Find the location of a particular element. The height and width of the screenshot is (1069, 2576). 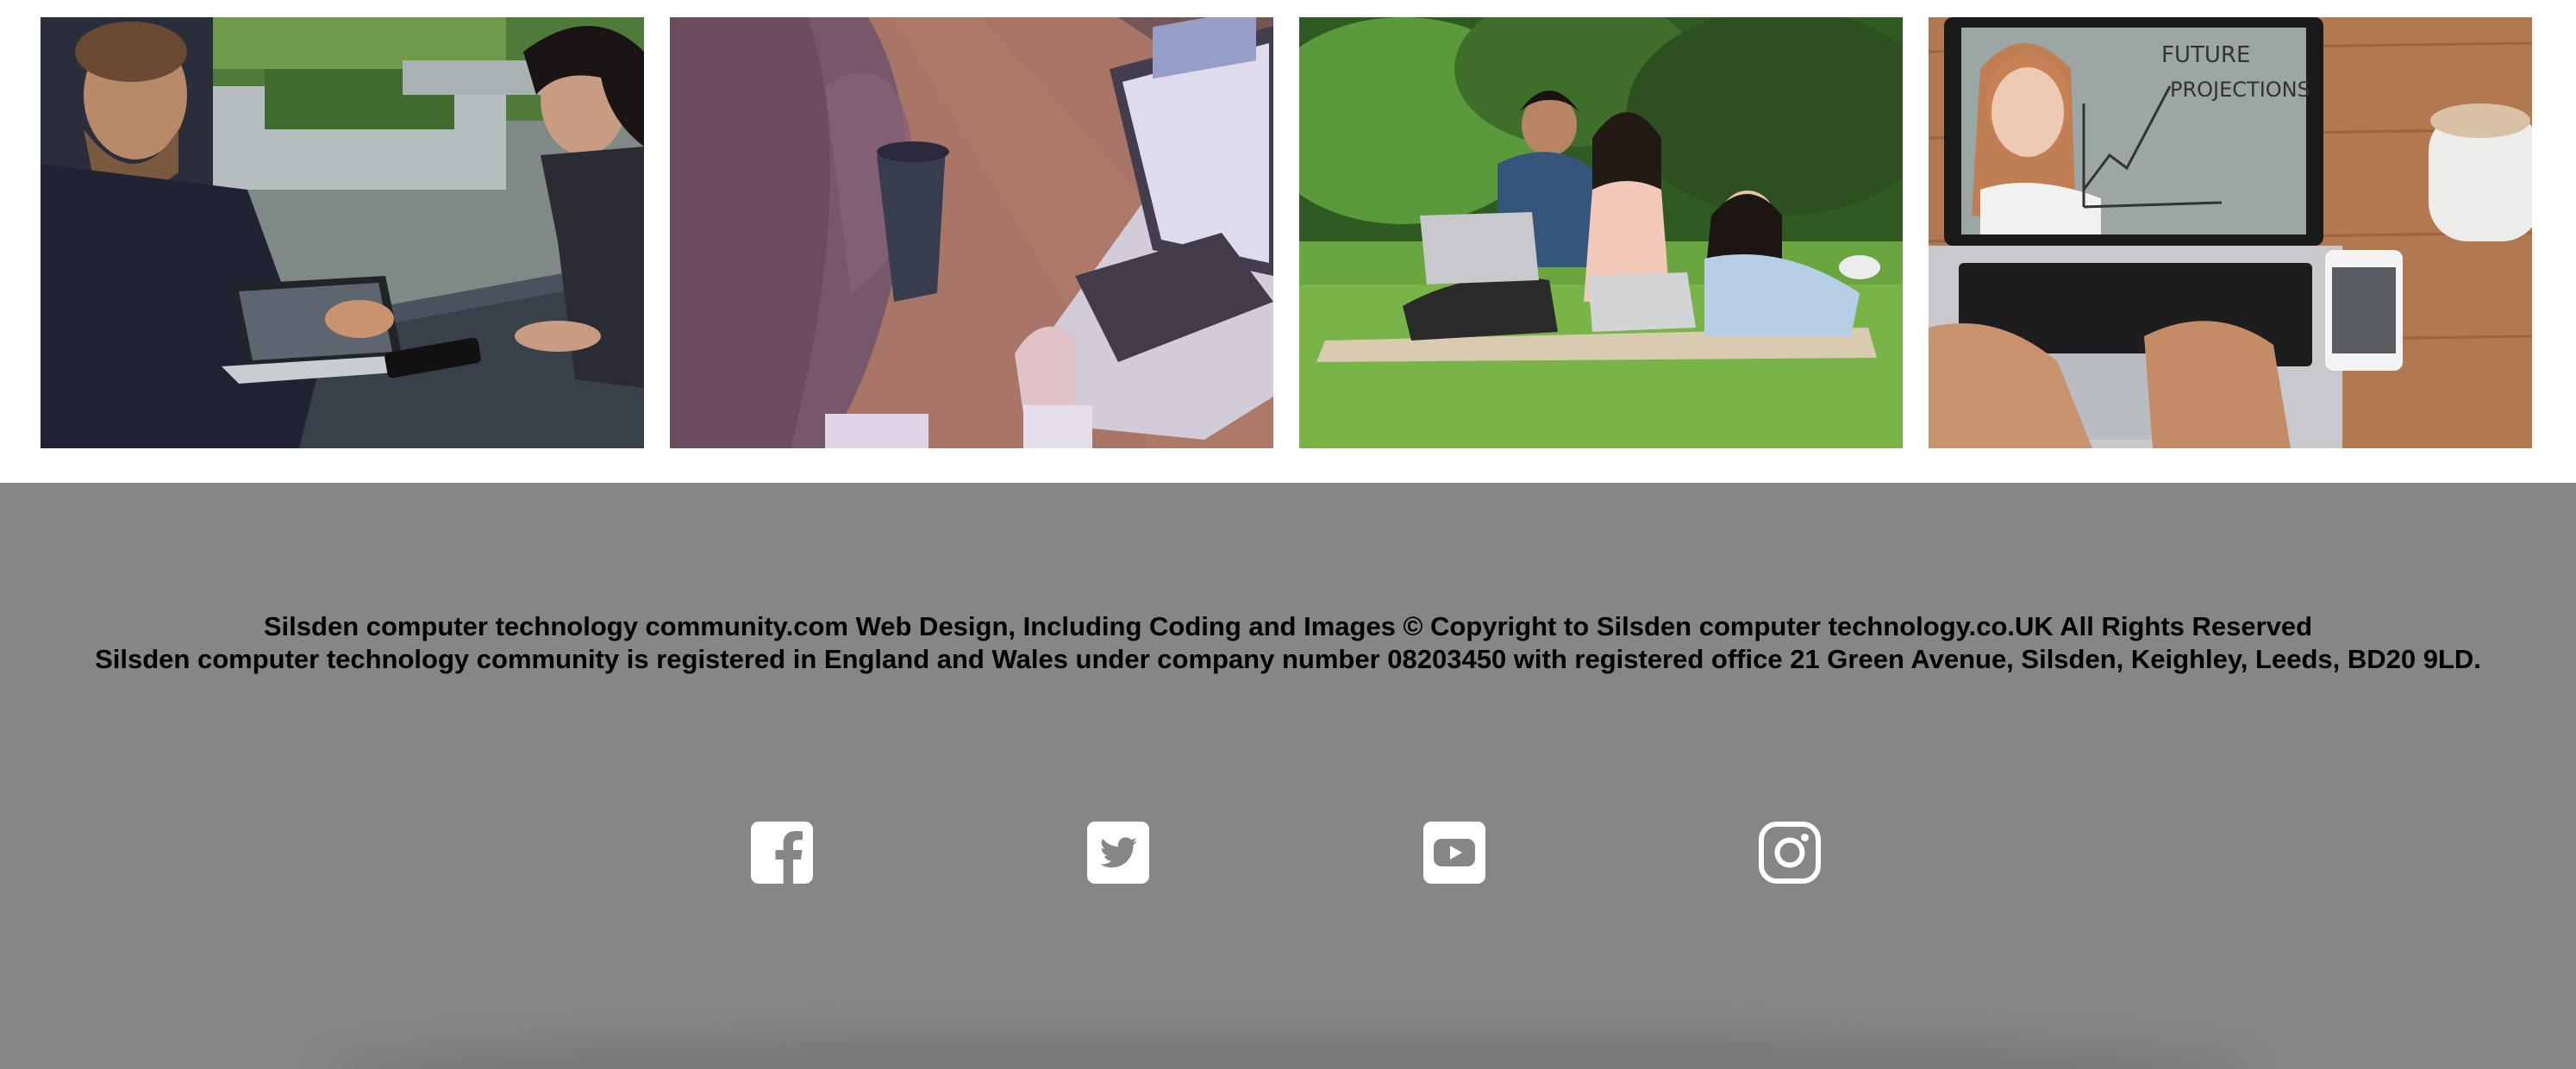

twitter-link is located at coordinates (1118, 853).